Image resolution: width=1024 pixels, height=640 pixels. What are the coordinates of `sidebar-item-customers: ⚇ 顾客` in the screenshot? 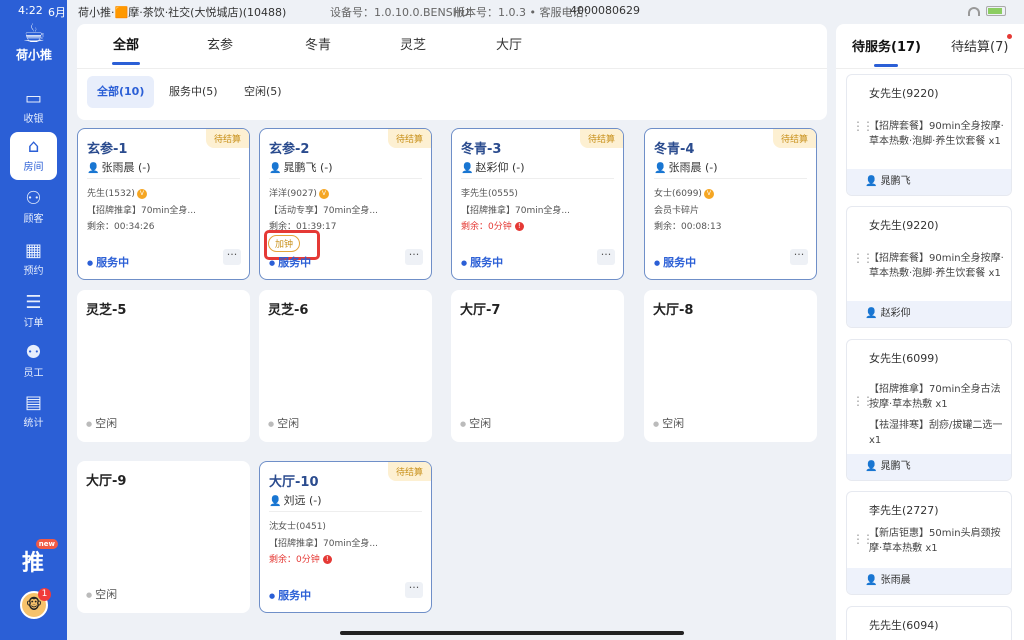 It's located at (33, 208).